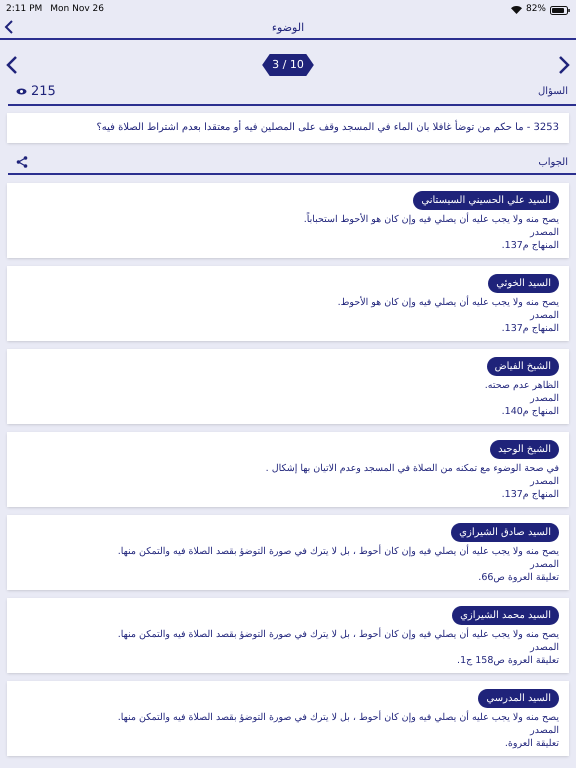 Image resolution: width=576 pixels, height=768 pixels. Describe the element at coordinates (505, 615) in the screenshot. I see `scholar-badge: السيد محمد الشيرازي` at that location.